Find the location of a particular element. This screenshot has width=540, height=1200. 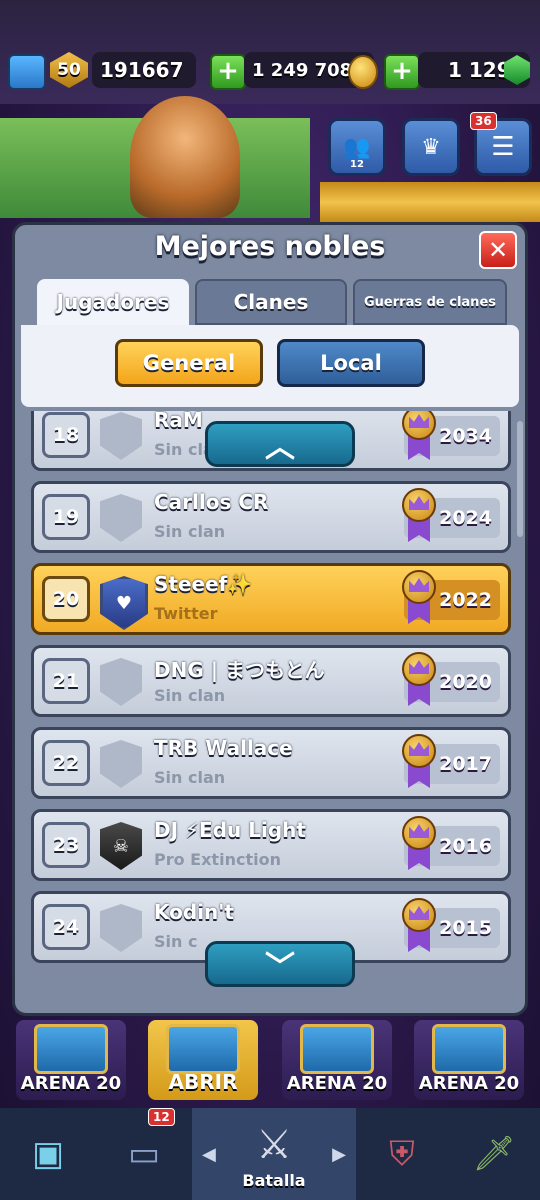

heart-icon: ♥ is located at coordinates (124, 603).